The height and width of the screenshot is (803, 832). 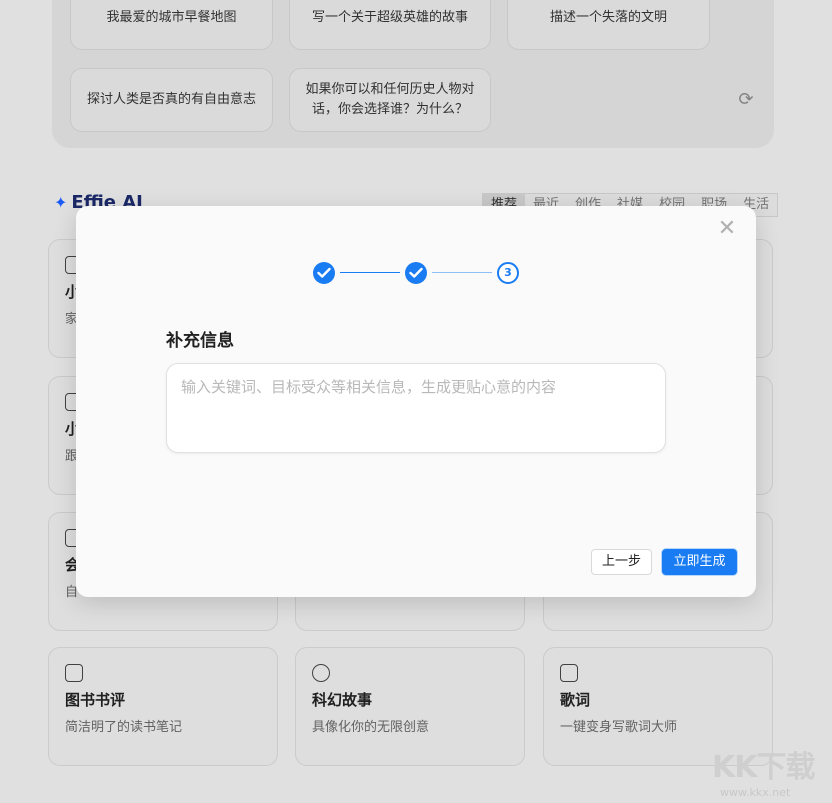 I want to click on step-1-done, so click(x=324, y=273).